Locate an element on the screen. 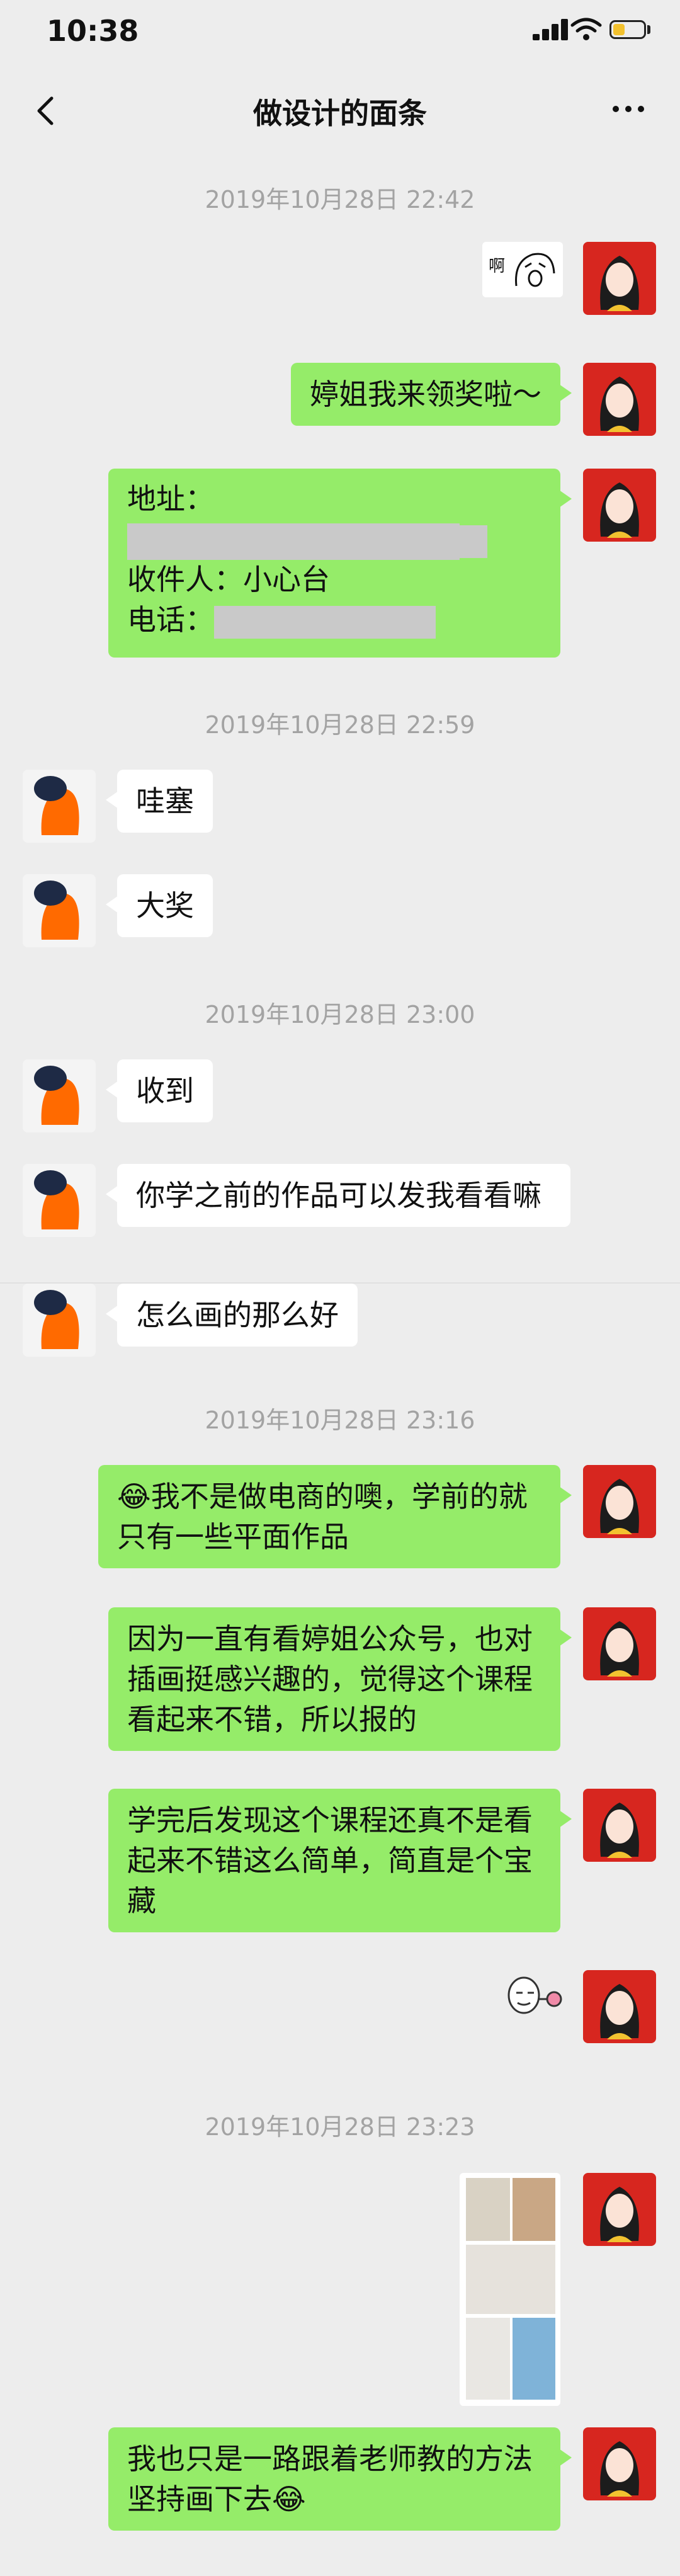  phone-label: 电话： is located at coordinates (170, 620).